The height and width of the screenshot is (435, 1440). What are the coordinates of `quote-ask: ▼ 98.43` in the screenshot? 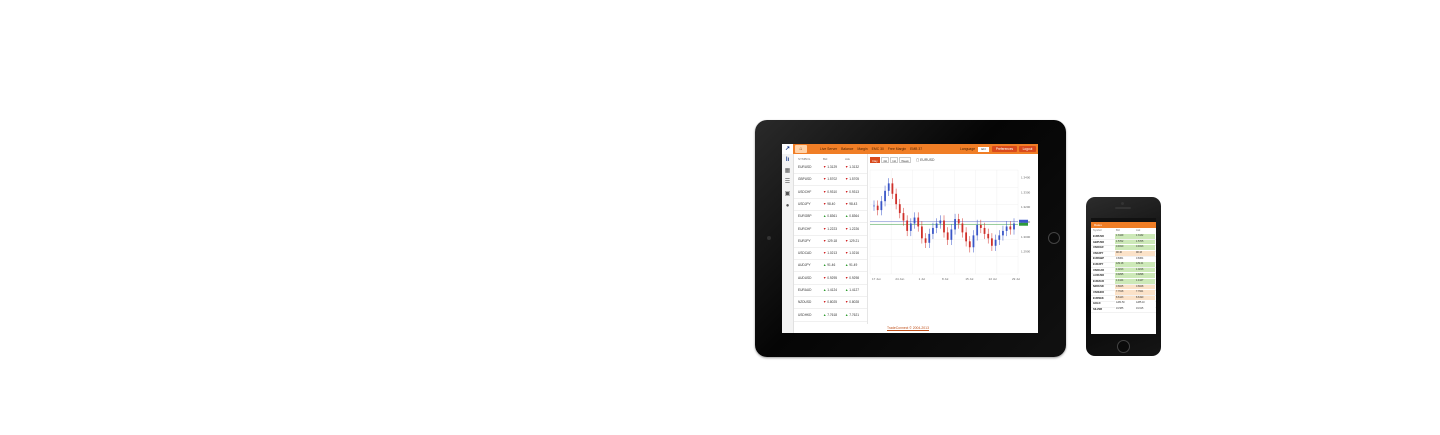 It's located at (851, 204).